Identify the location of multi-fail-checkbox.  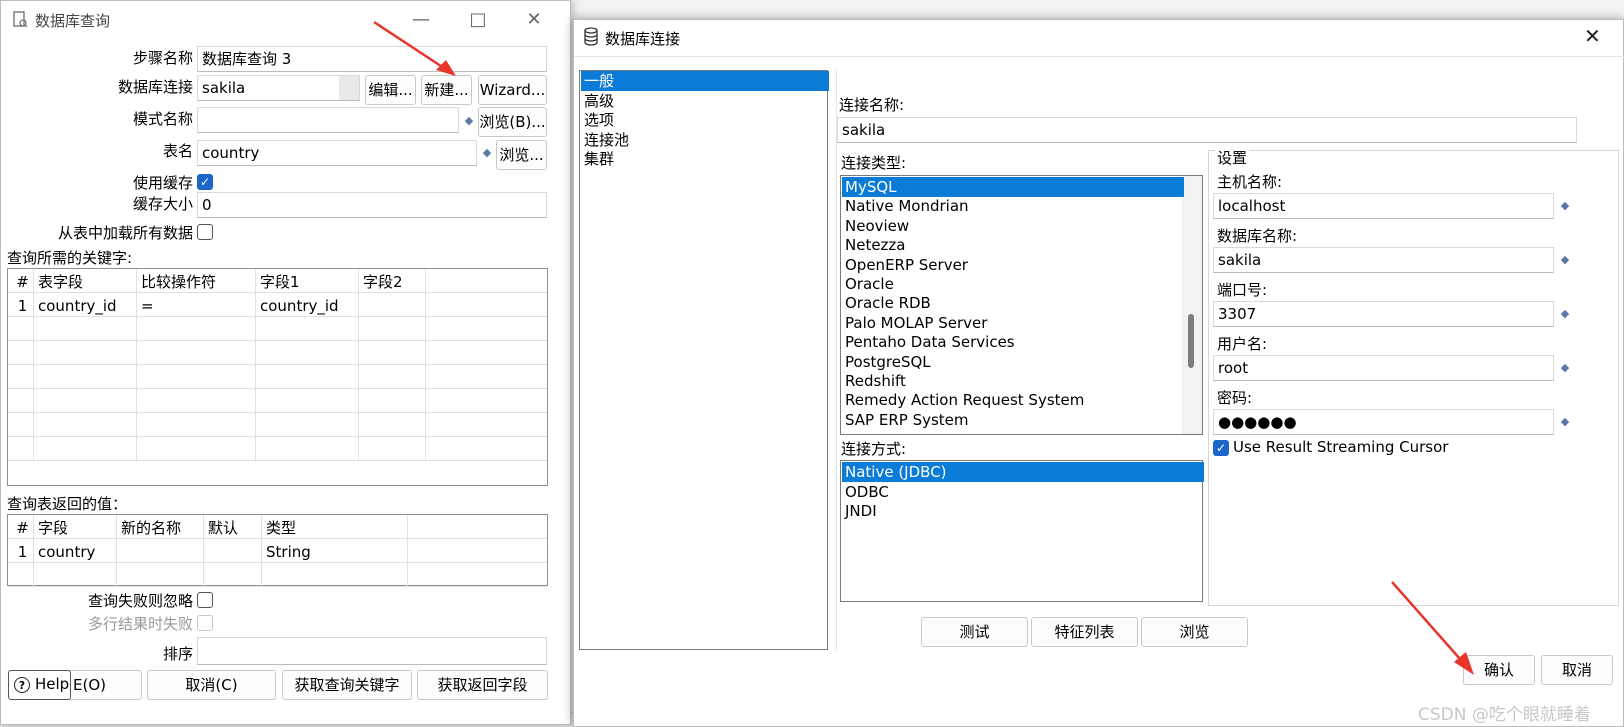
(205, 623).